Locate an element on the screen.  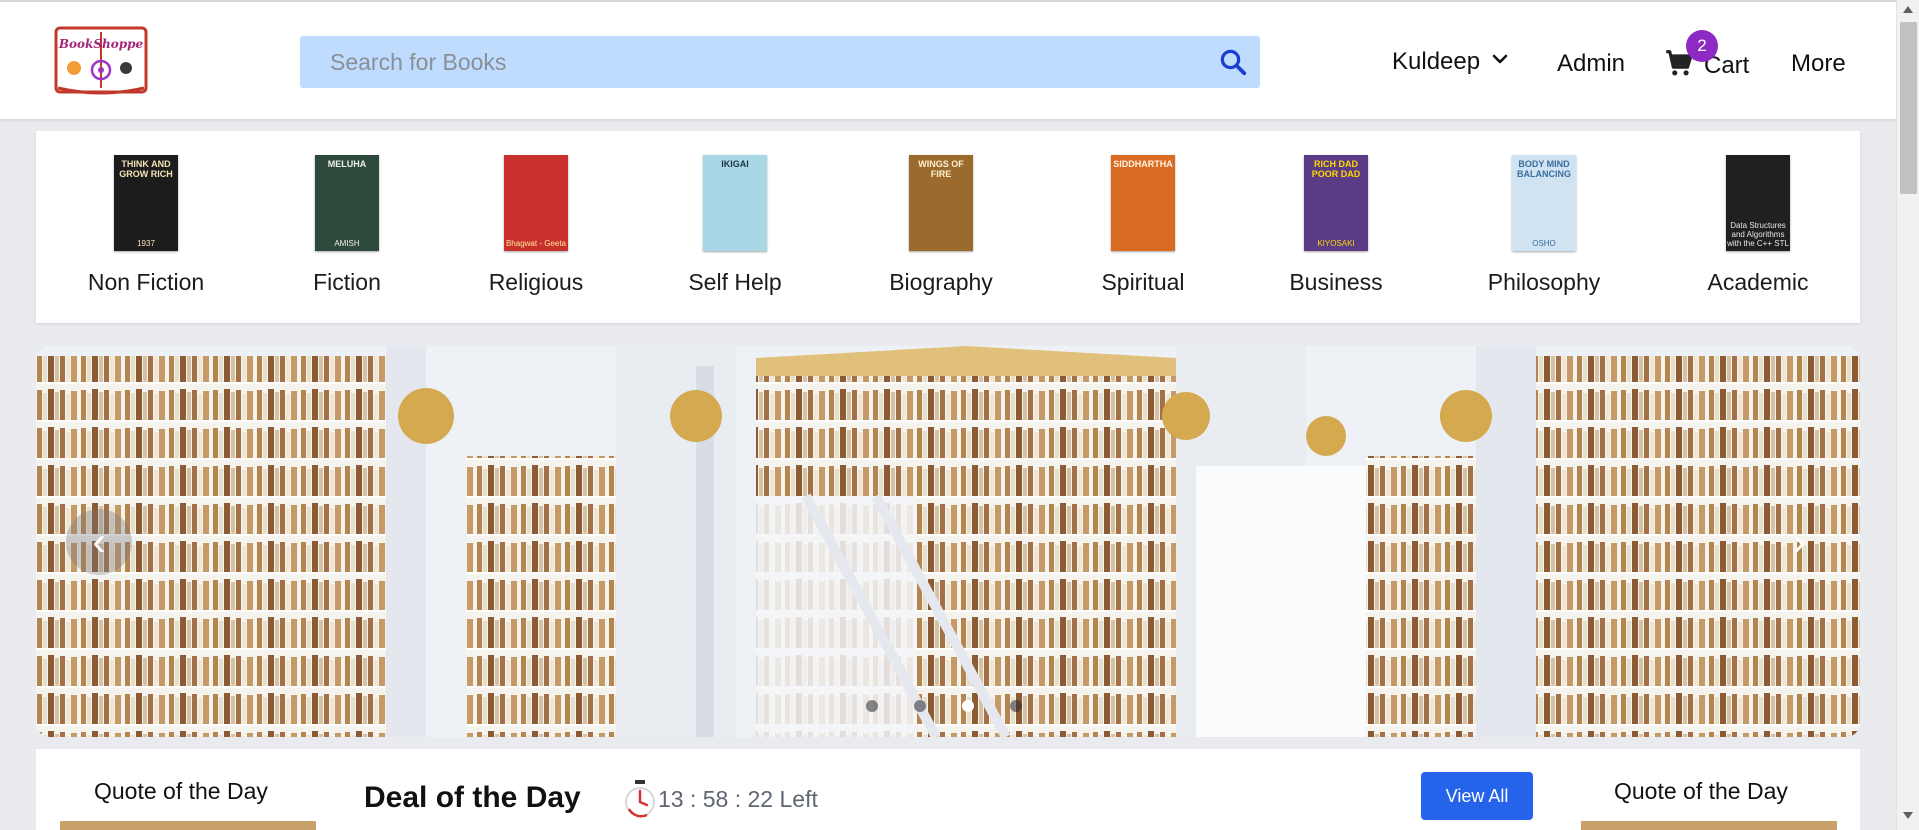
category-item: SIDDHARTHA Spiritual is located at coordinates (1143, 227).